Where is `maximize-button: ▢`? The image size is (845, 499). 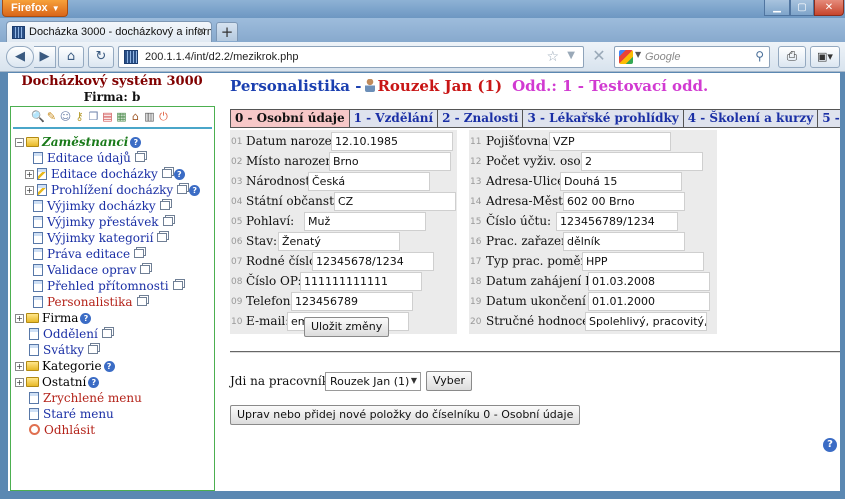 maximize-button: ▢ is located at coordinates (802, 8).